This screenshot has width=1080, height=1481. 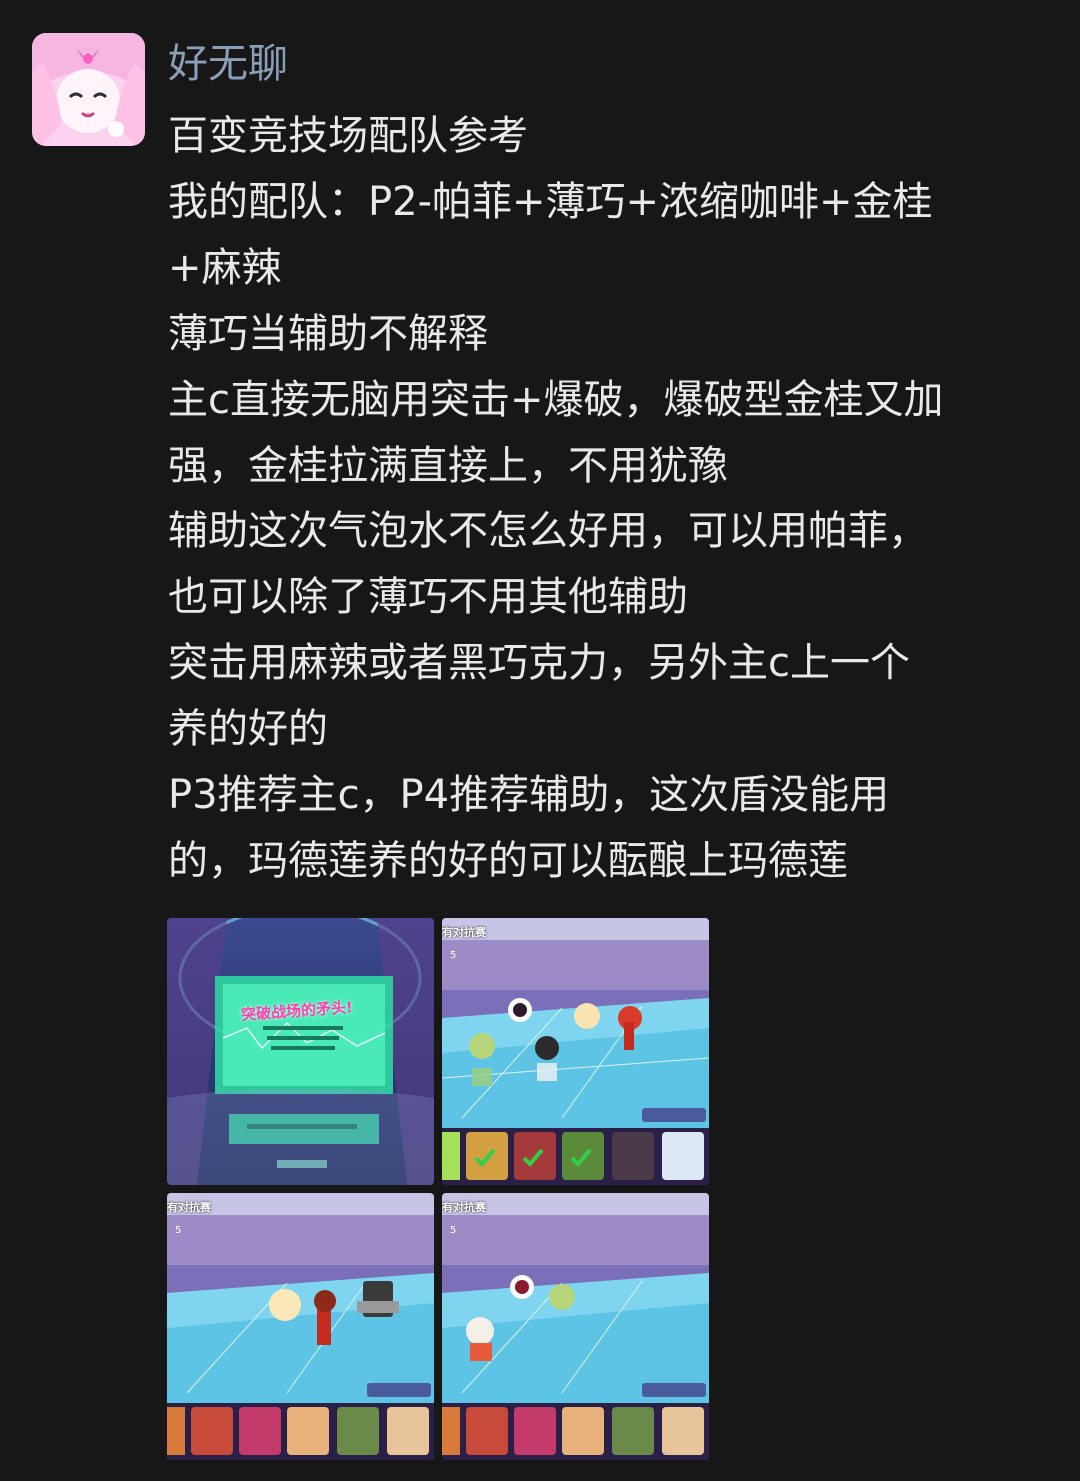 What do you see at coordinates (556, 399) in the screenshot?
I see `post-line: 主c直接无脑用突击+爆破，爆破型金桂又加` at bounding box center [556, 399].